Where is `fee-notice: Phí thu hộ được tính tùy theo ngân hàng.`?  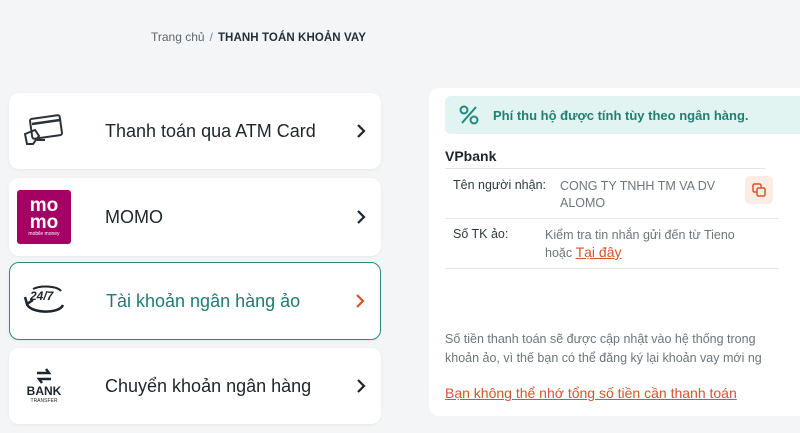
fee-notice: Phí thu hộ được tính tùy theo ngân hàng. is located at coordinates (622, 115).